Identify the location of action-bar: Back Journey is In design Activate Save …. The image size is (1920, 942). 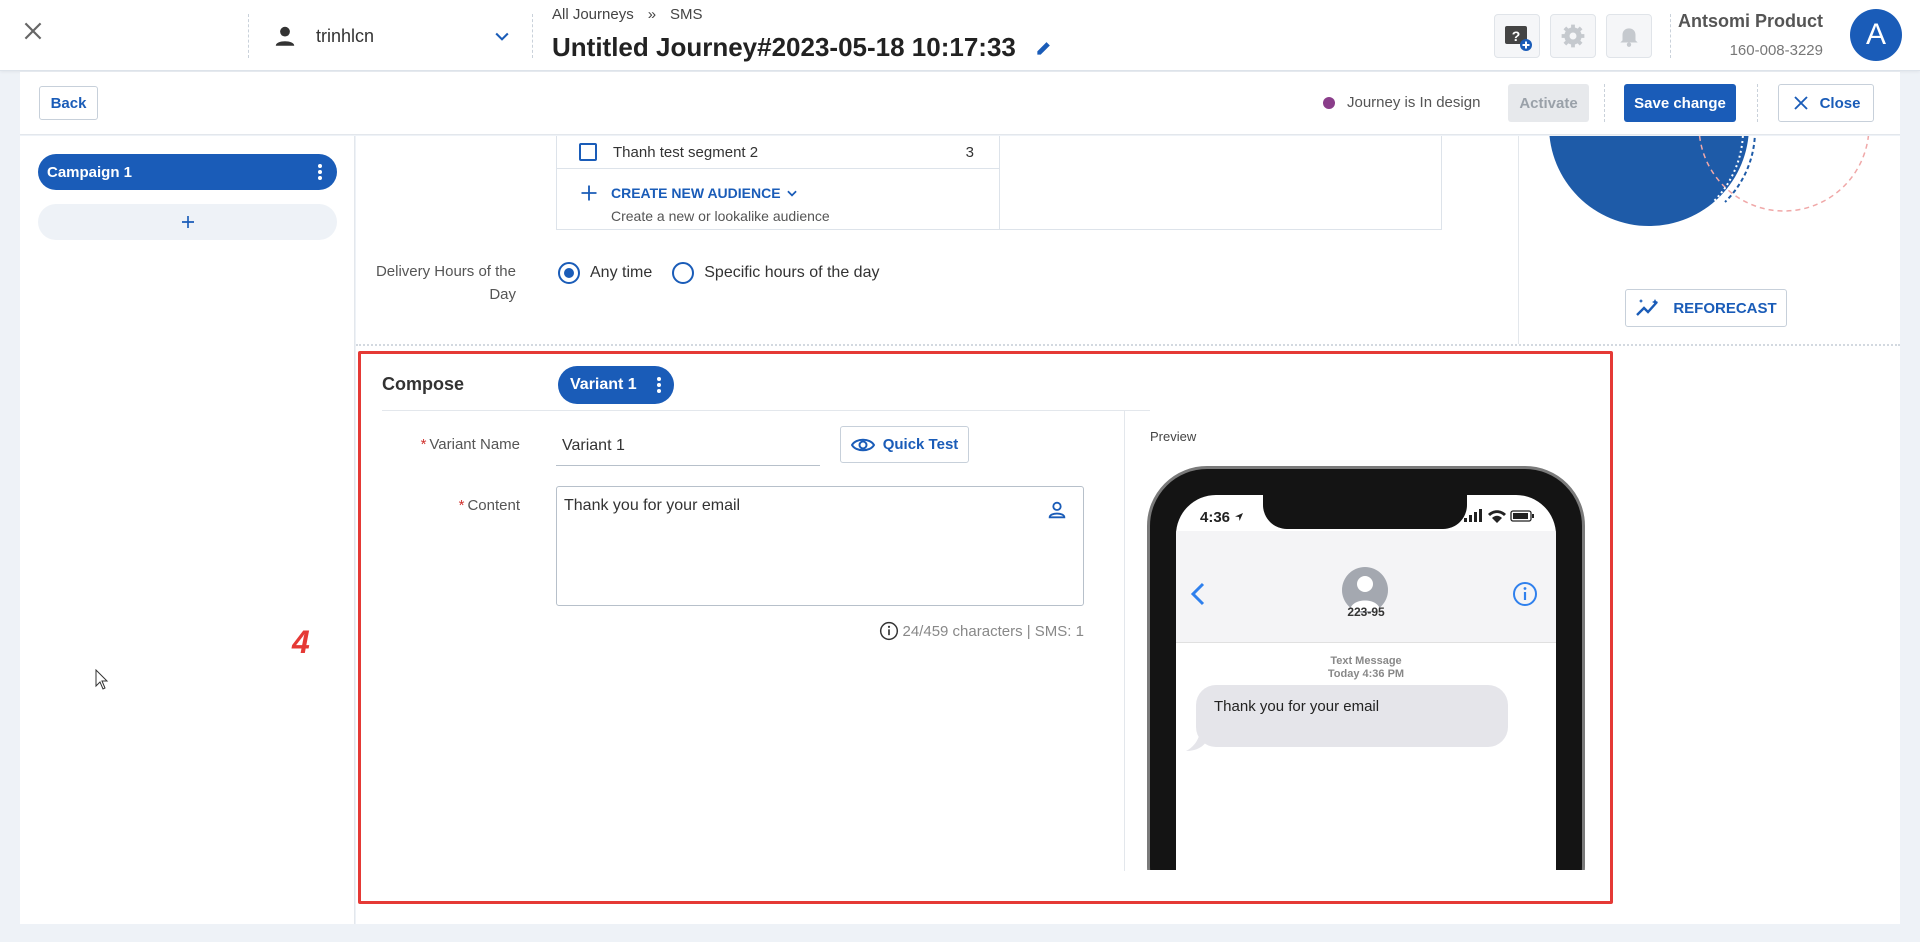
(960, 103).